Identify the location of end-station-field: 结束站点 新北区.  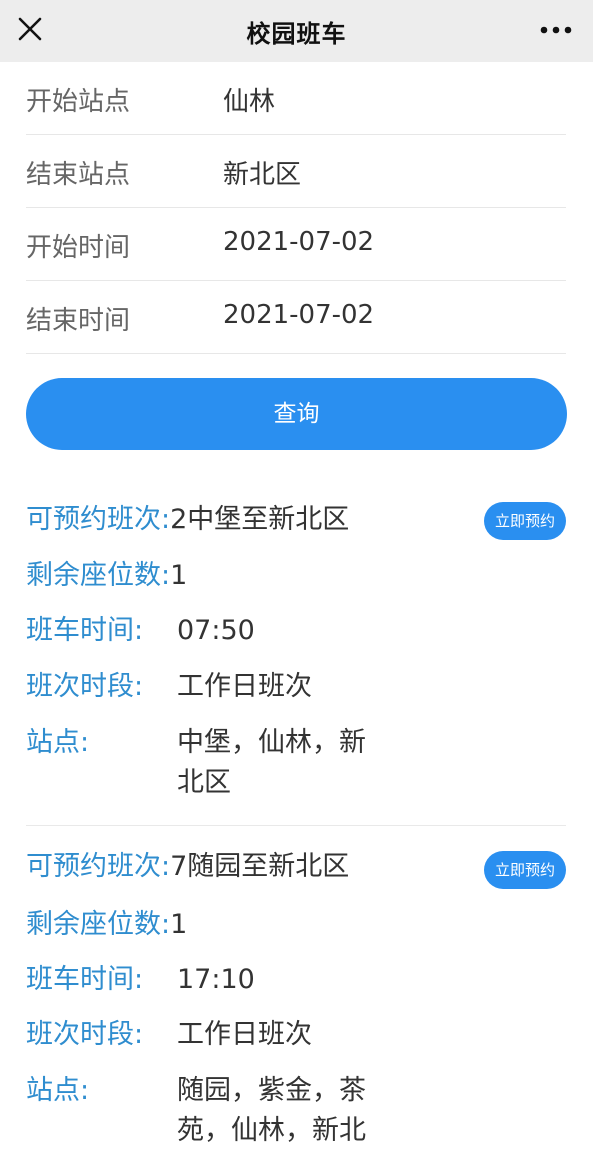
(296, 171).